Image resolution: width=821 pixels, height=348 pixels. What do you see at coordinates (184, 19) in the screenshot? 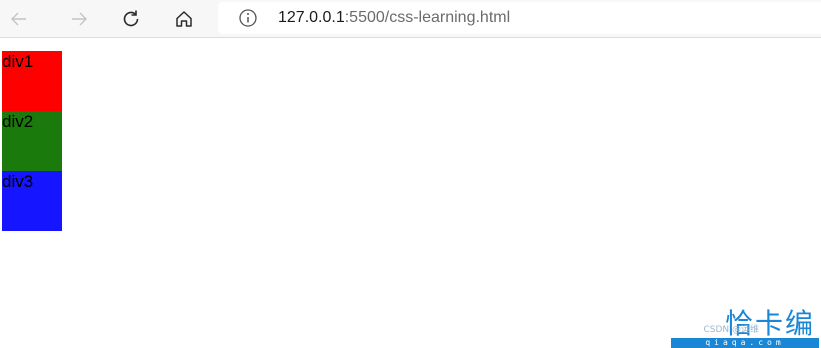
I see `home-icon` at bounding box center [184, 19].